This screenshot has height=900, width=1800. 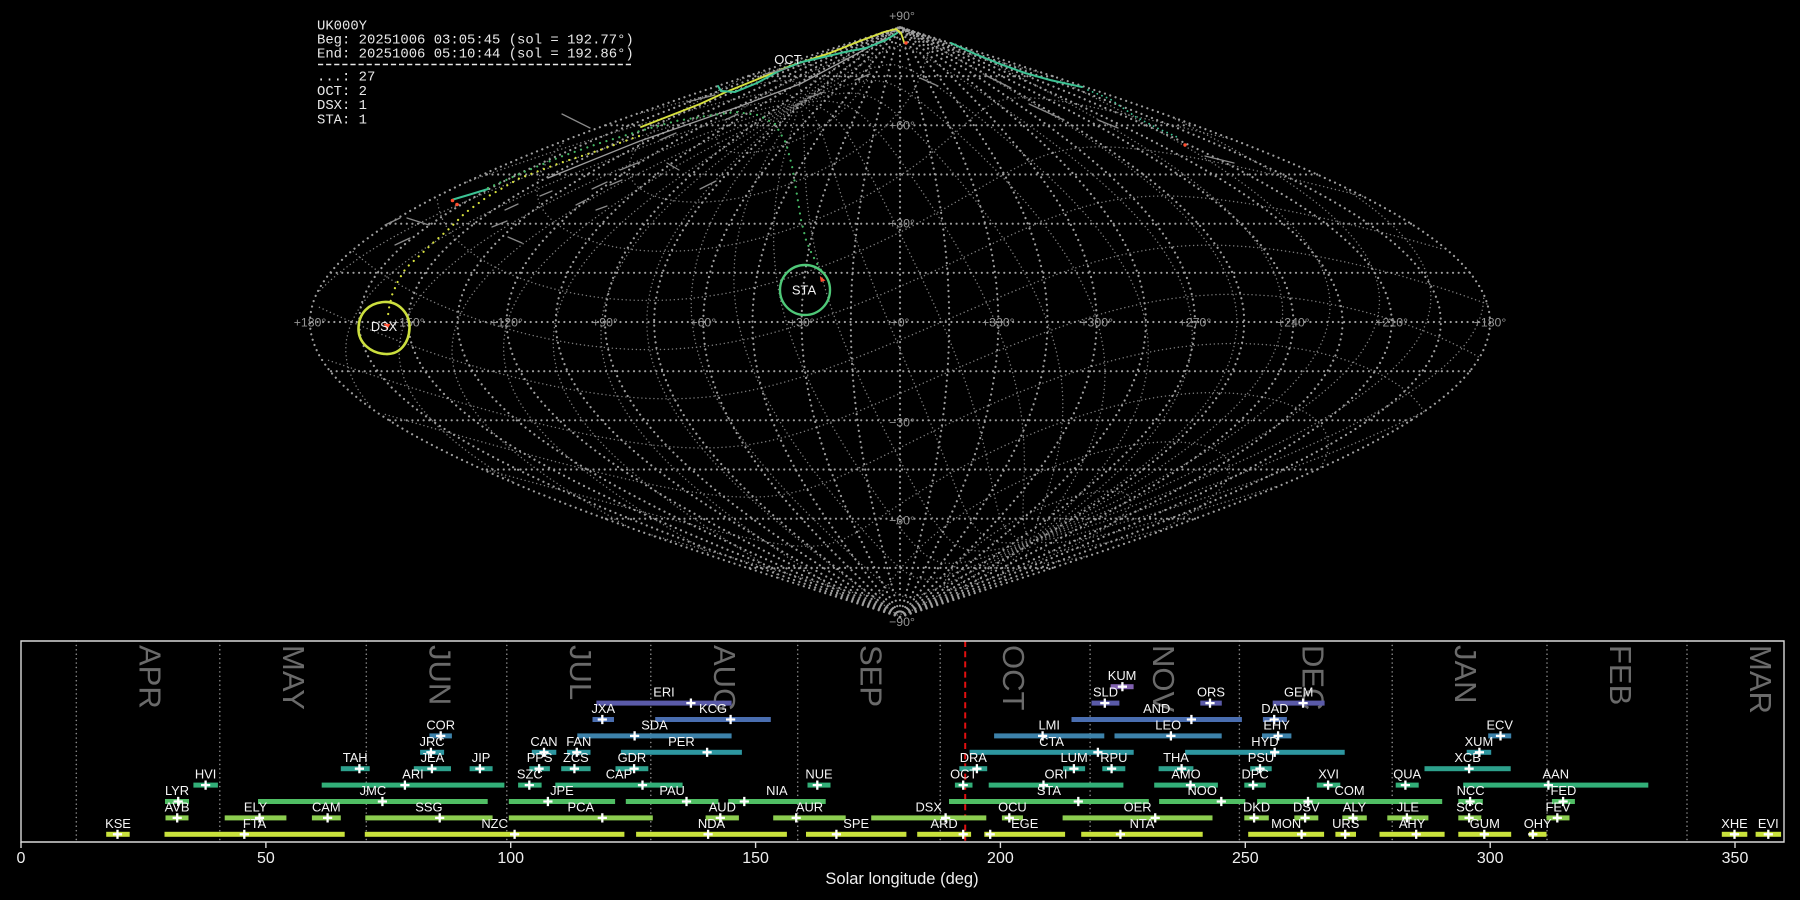 I want to click on svg-text:End: 20251006 05:10:44 (sol =: End: 20251006 05:10:44 (sol = 192.86°), so click(x=475, y=55).